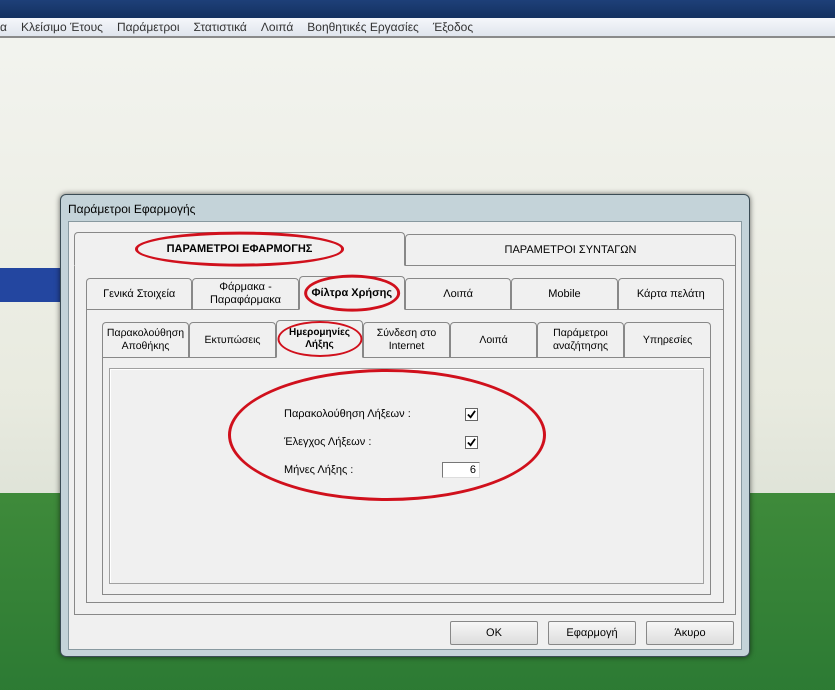 The height and width of the screenshot is (690, 835). Describe the element at coordinates (667, 339) in the screenshot. I see `tab: Υπηρεσίες` at that location.